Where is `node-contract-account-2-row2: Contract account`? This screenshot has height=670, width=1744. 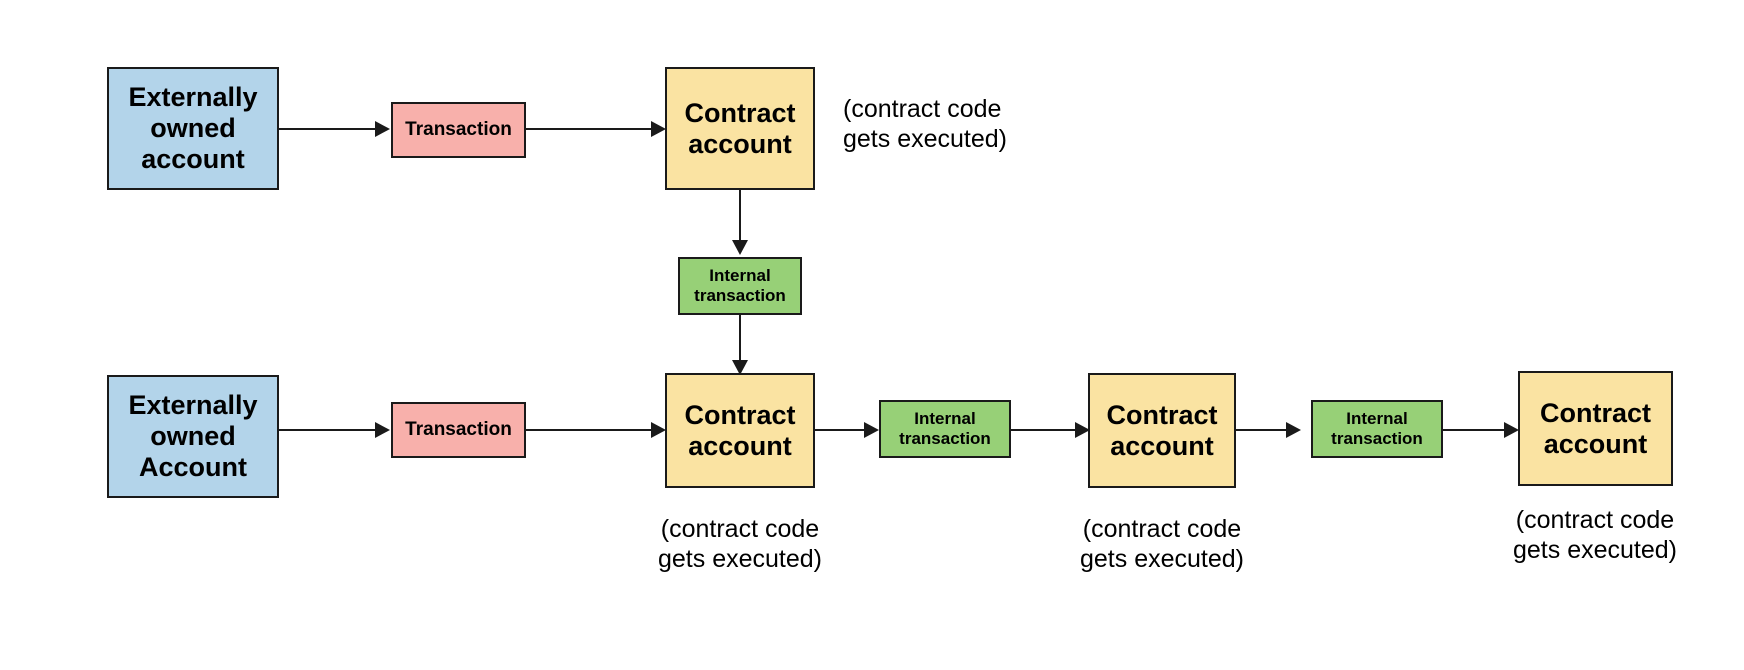
node-contract-account-2-row2: Contract account is located at coordinates (1162, 430).